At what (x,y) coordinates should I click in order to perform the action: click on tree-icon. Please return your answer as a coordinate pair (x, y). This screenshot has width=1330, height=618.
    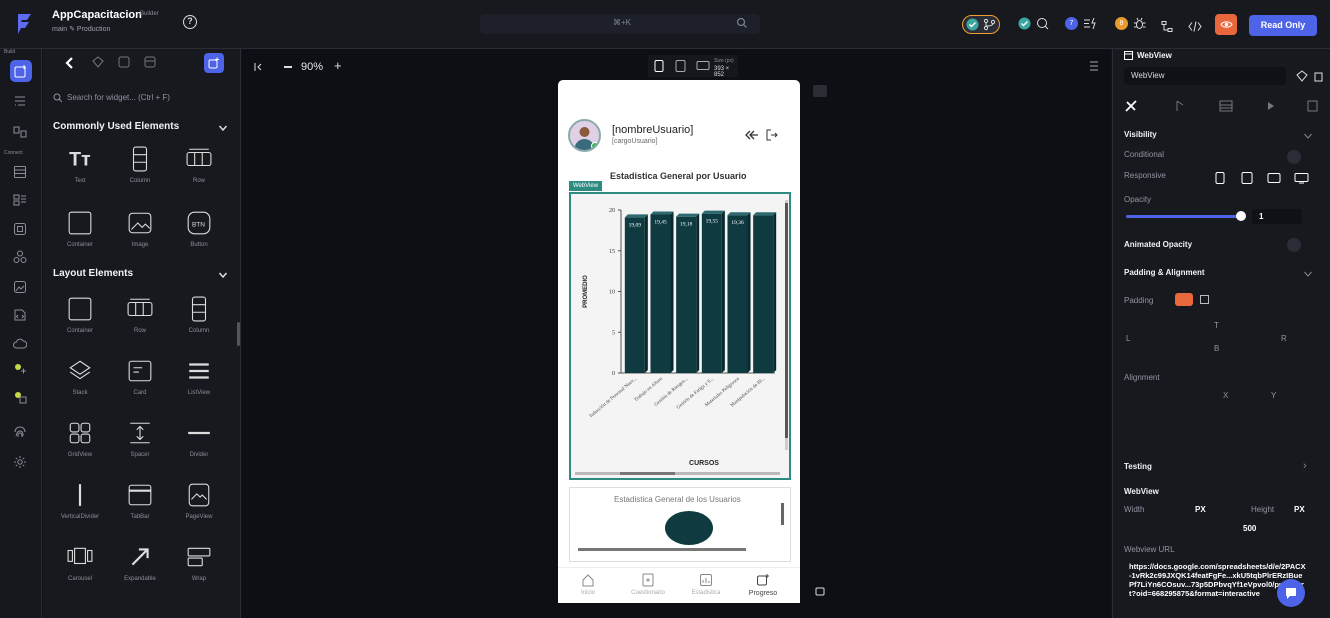
    Looking at the image, I should click on (1167, 26).